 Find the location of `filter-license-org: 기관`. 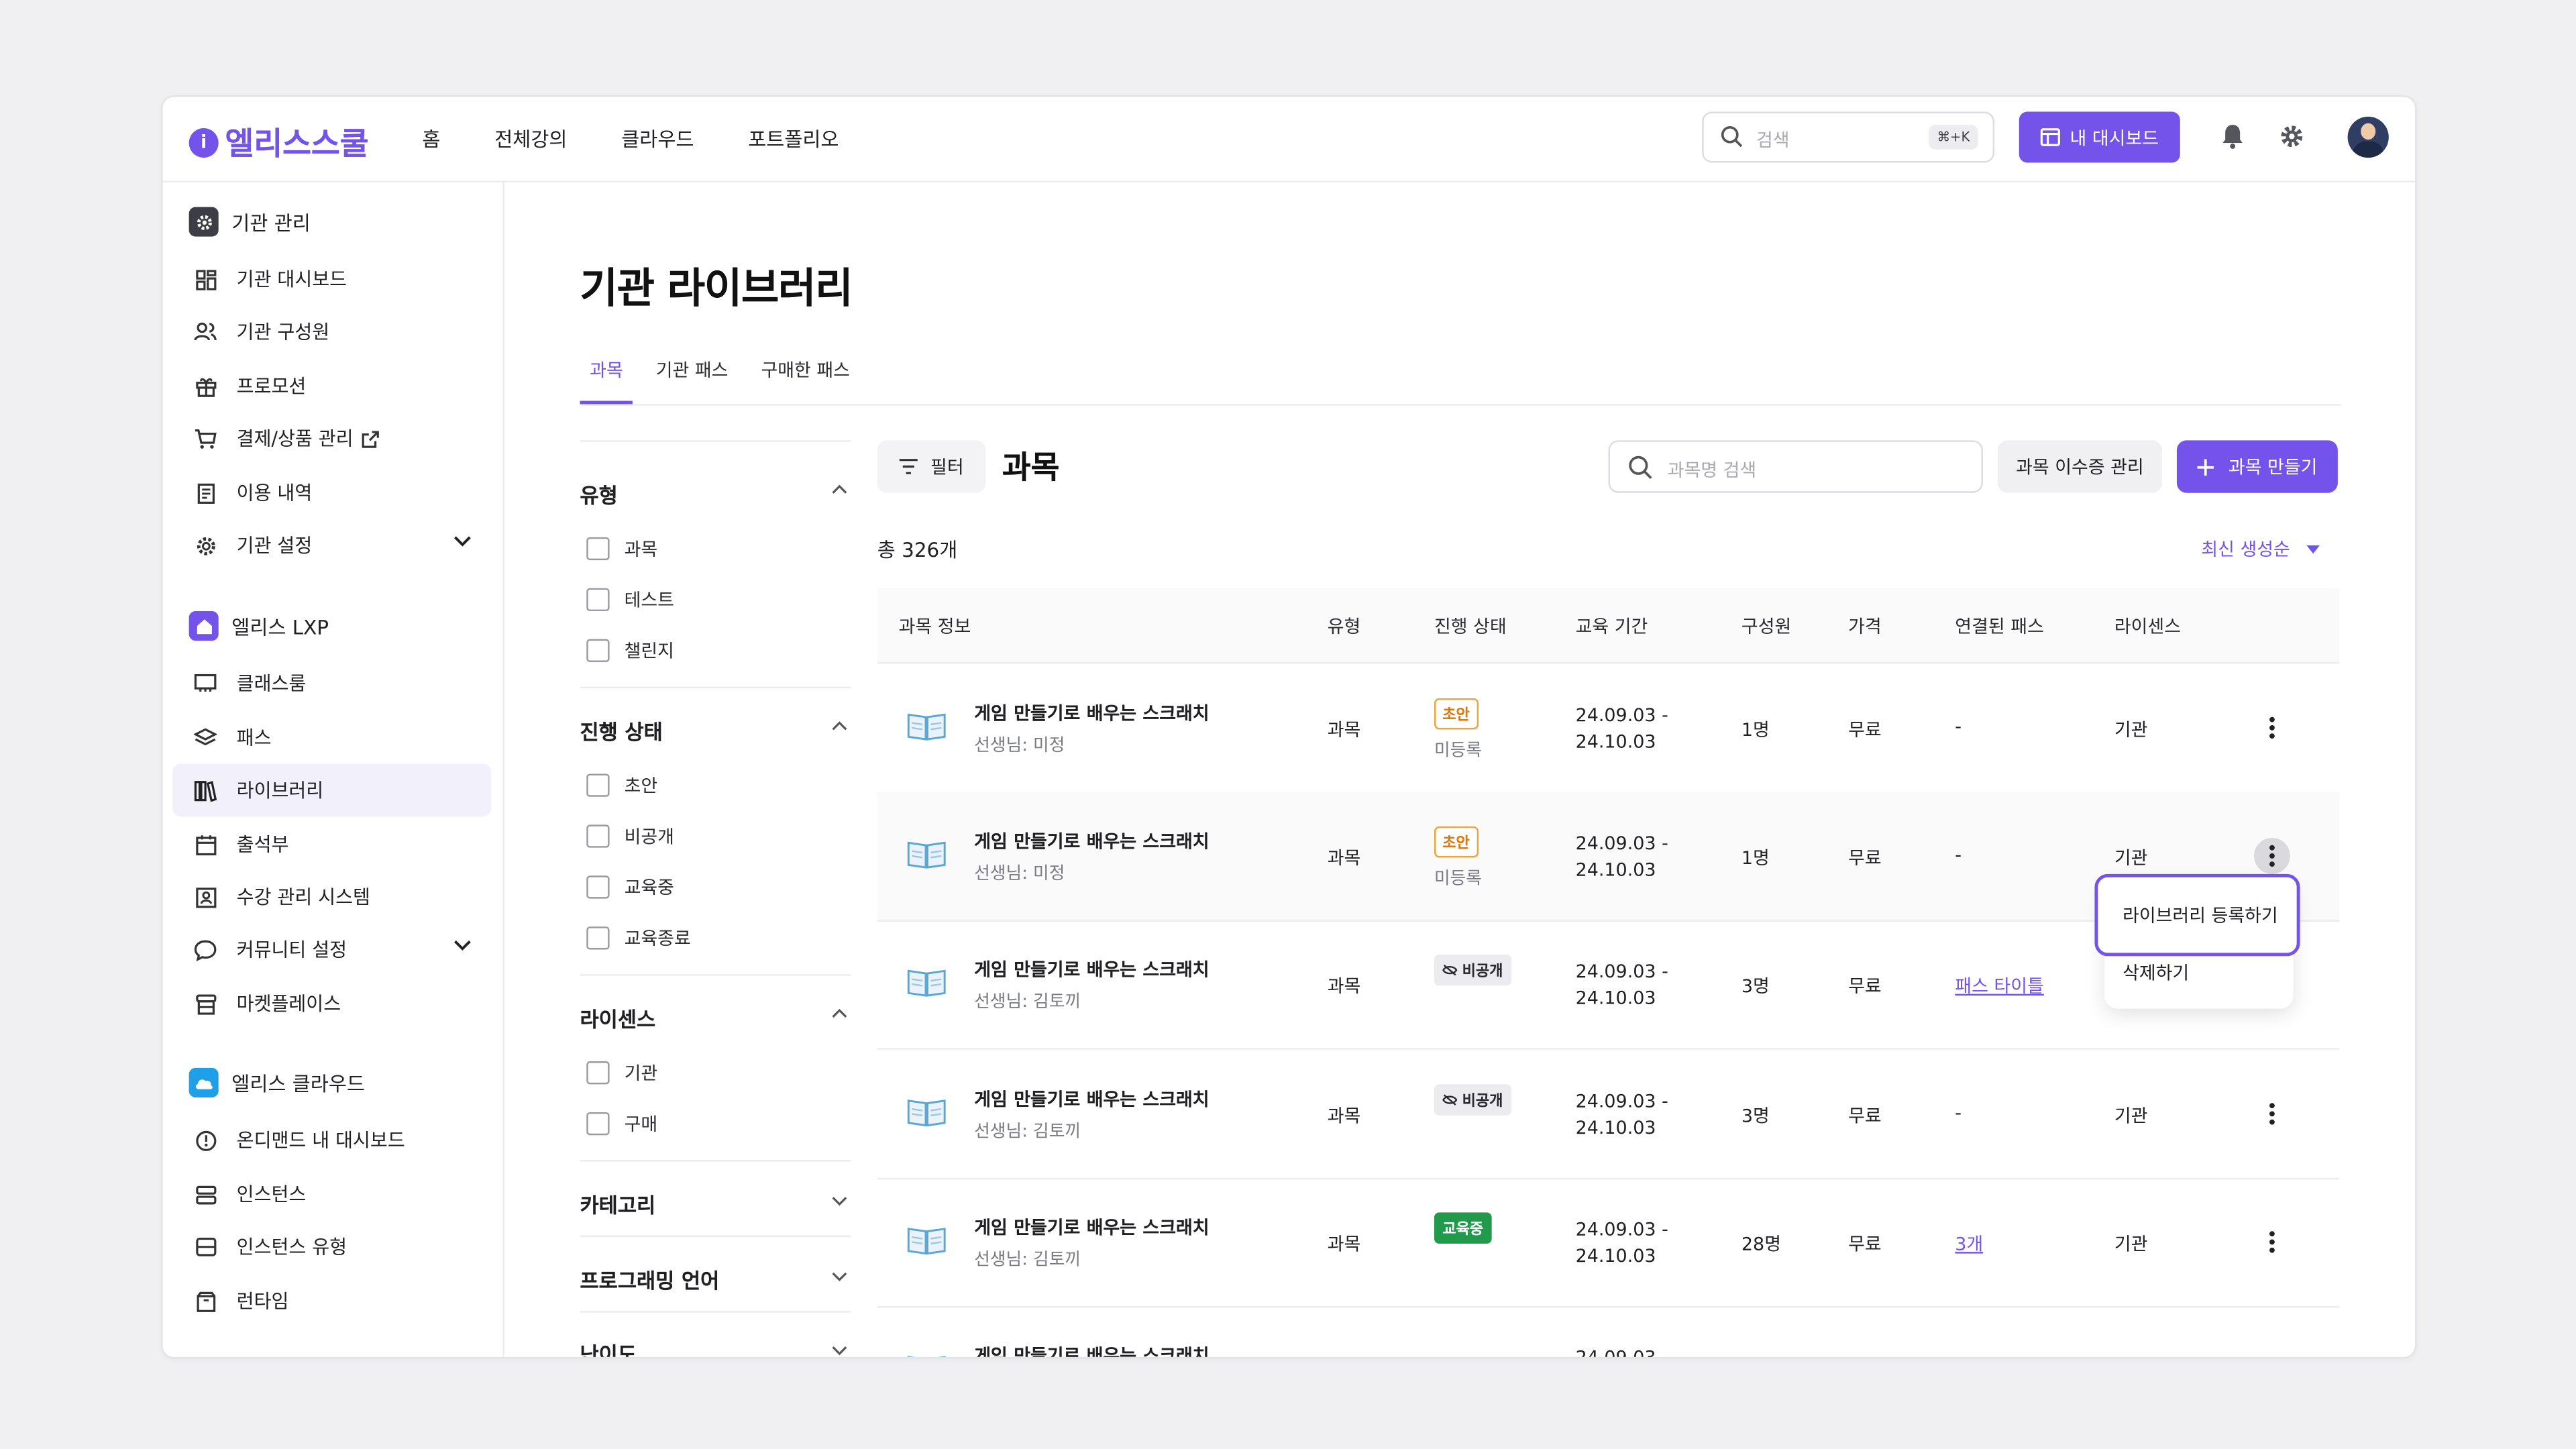

filter-license-org: 기관 is located at coordinates (621, 1073).